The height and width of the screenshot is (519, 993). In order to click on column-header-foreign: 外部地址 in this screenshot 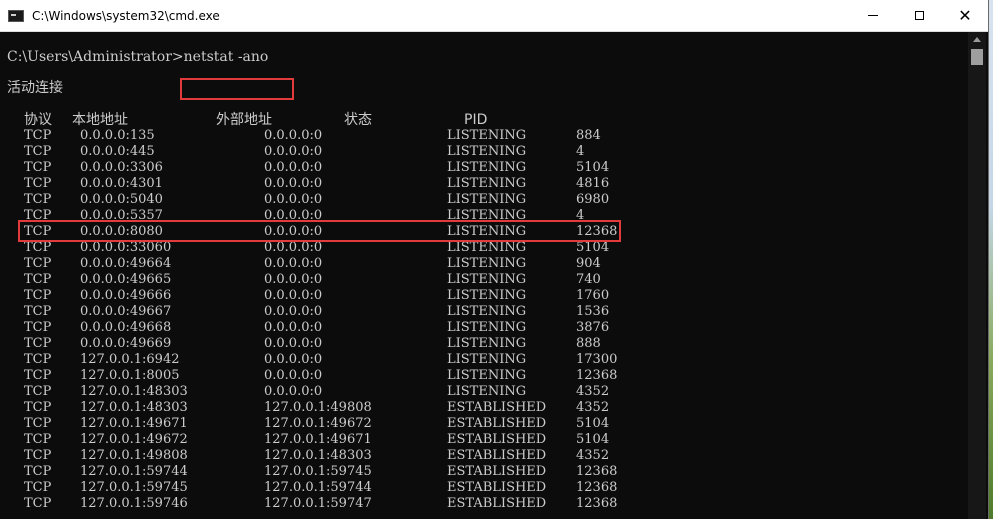, I will do `click(244, 120)`.